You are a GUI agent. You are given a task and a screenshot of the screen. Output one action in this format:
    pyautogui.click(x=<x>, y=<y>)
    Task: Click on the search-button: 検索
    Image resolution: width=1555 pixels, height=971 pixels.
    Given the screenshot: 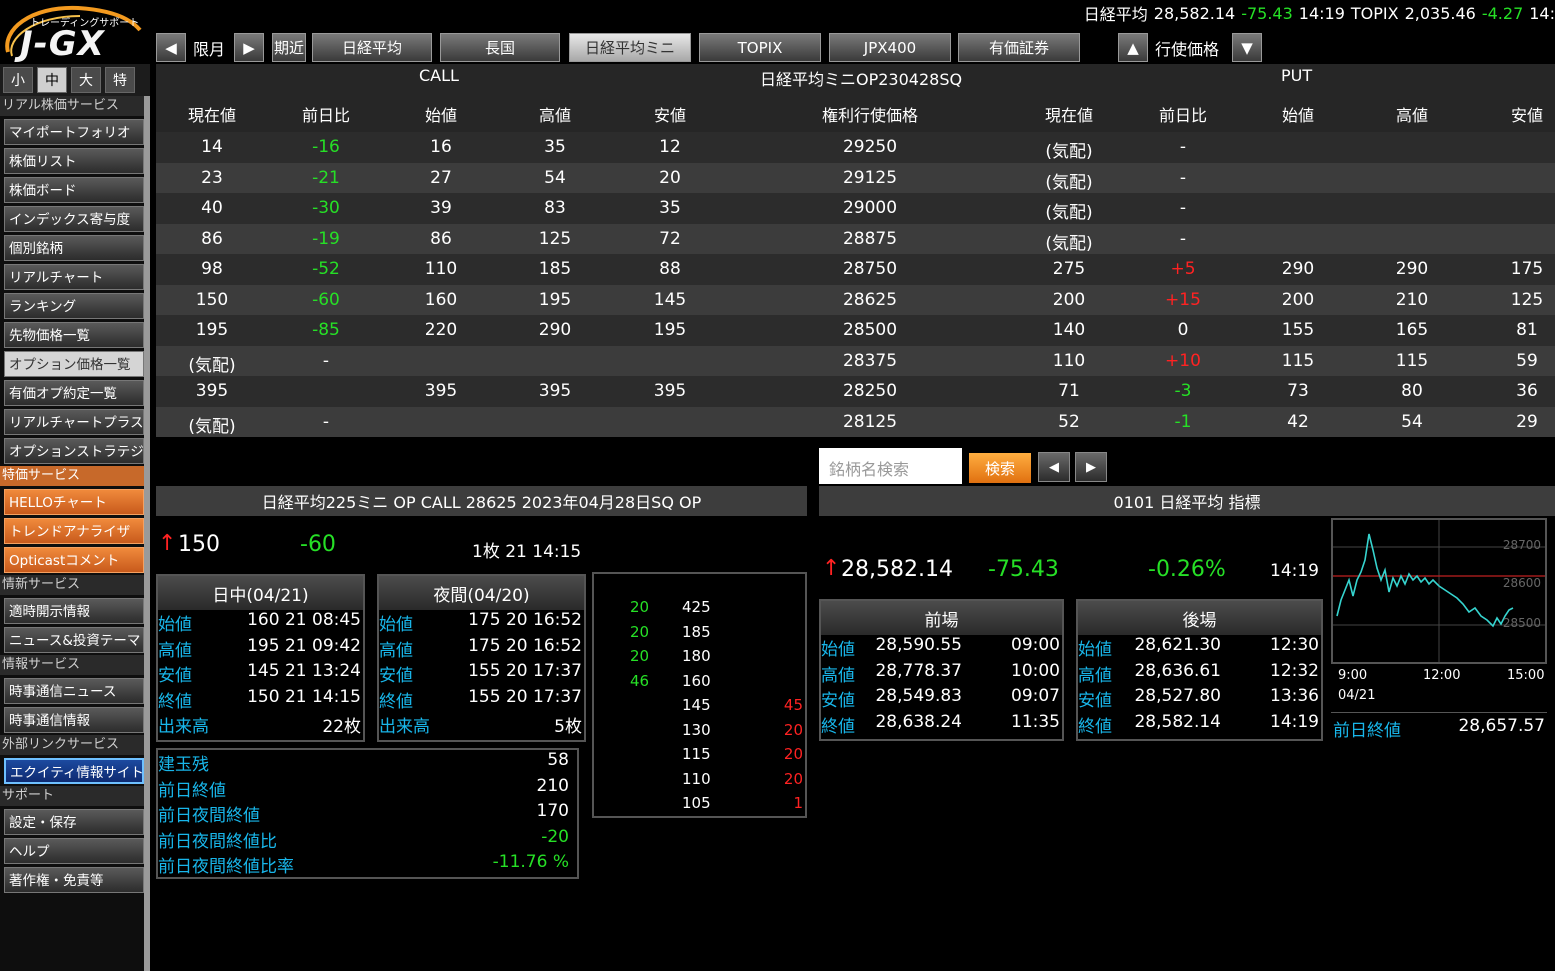 What is the action you would take?
    pyautogui.click(x=1000, y=468)
    